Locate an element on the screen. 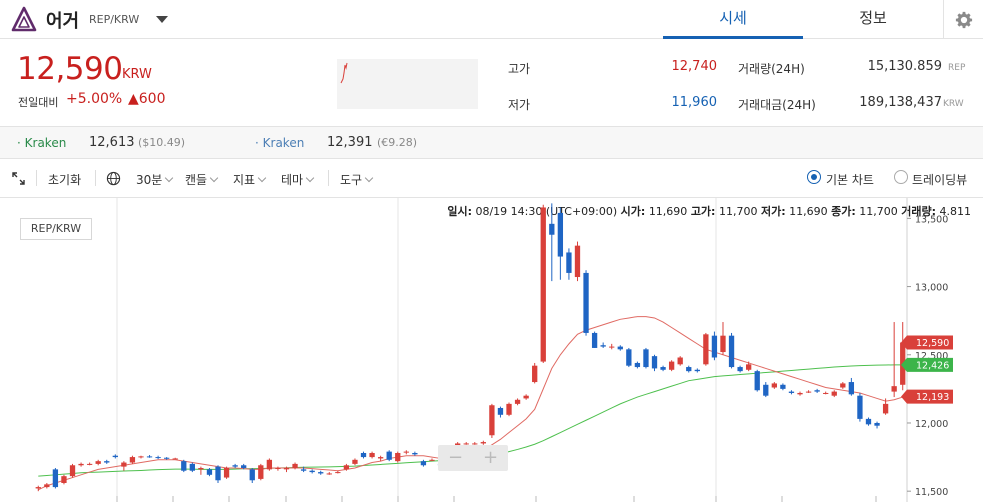 The image size is (983, 502). gear-icon is located at coordinates (963, 19).